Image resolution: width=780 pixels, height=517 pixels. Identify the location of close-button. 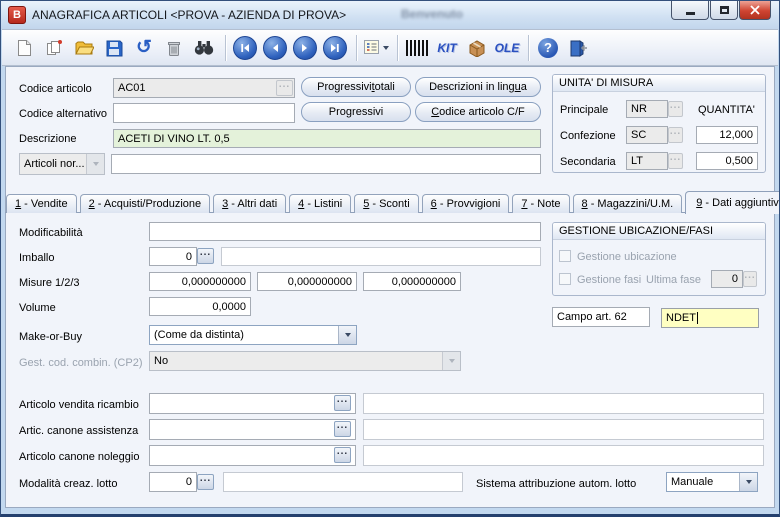
(755, 10).